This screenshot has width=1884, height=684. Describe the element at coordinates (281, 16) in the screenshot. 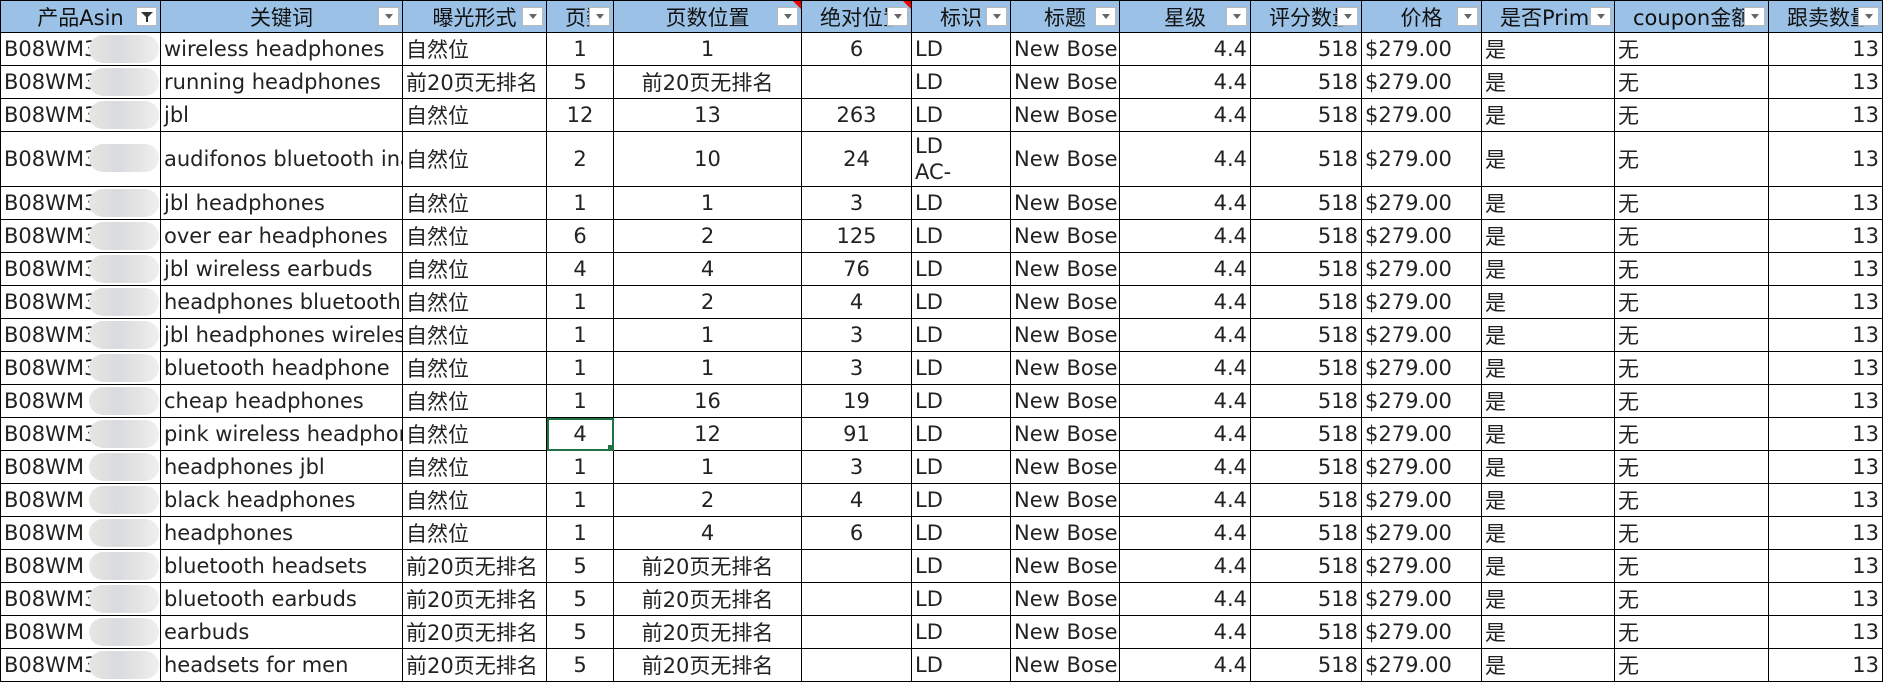

I see `column-header-keyword: 关键词` at that location.